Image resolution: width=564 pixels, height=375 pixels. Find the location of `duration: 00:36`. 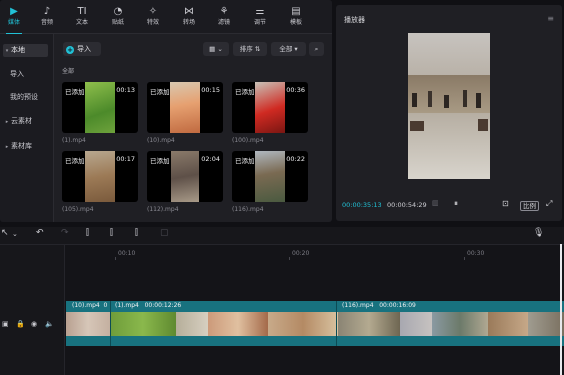

duration: 00:36 is located at coordinates (295, 90).